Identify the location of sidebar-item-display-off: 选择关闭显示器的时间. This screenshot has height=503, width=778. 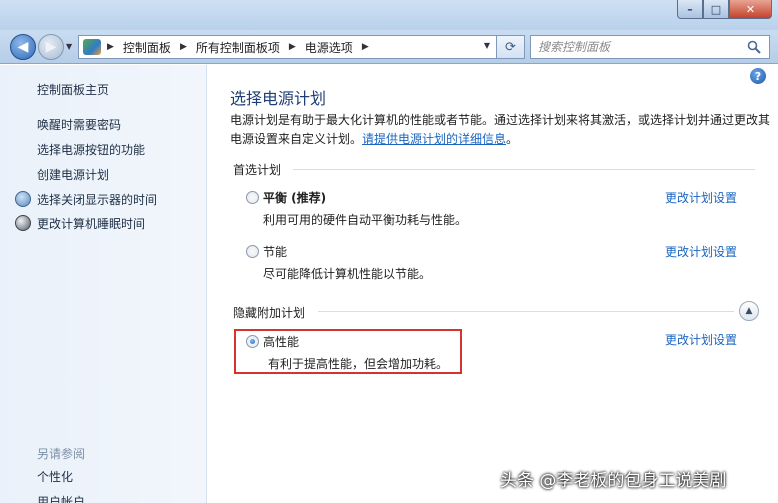
(97, 199).